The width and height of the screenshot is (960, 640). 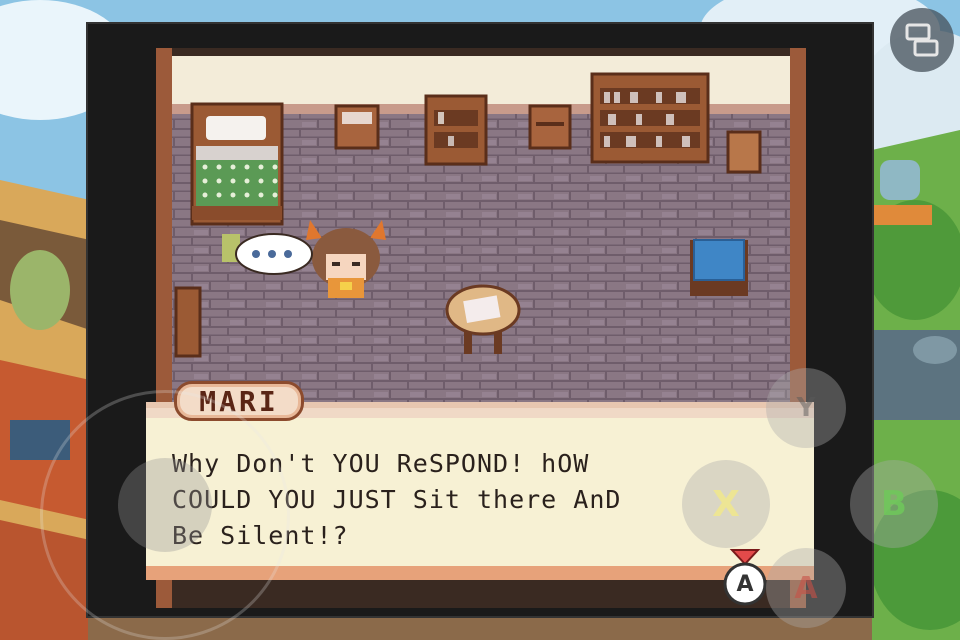 I want to click on drawer-chest, so click(x=550, y=127).